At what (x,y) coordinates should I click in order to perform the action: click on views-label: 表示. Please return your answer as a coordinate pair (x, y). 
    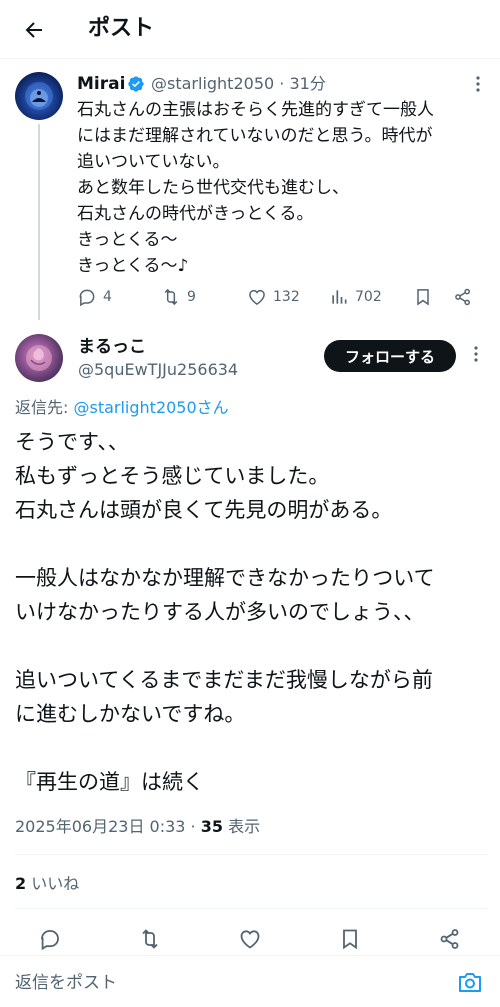
    Looking at the image, I should click on (241, 826).